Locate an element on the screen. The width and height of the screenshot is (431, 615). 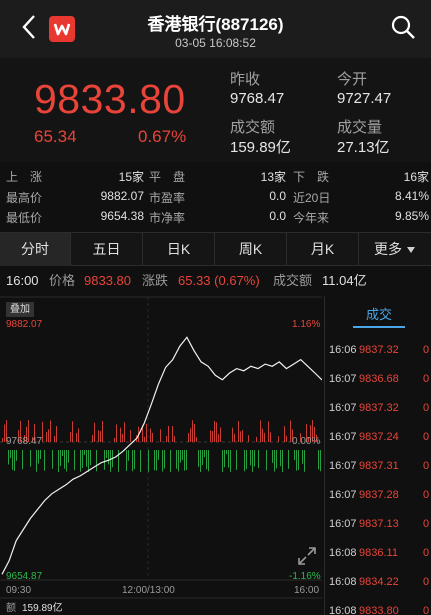
period-tabs: 分时 五日 日K 周K 月K 更多 is located at coordinates (215, 249).